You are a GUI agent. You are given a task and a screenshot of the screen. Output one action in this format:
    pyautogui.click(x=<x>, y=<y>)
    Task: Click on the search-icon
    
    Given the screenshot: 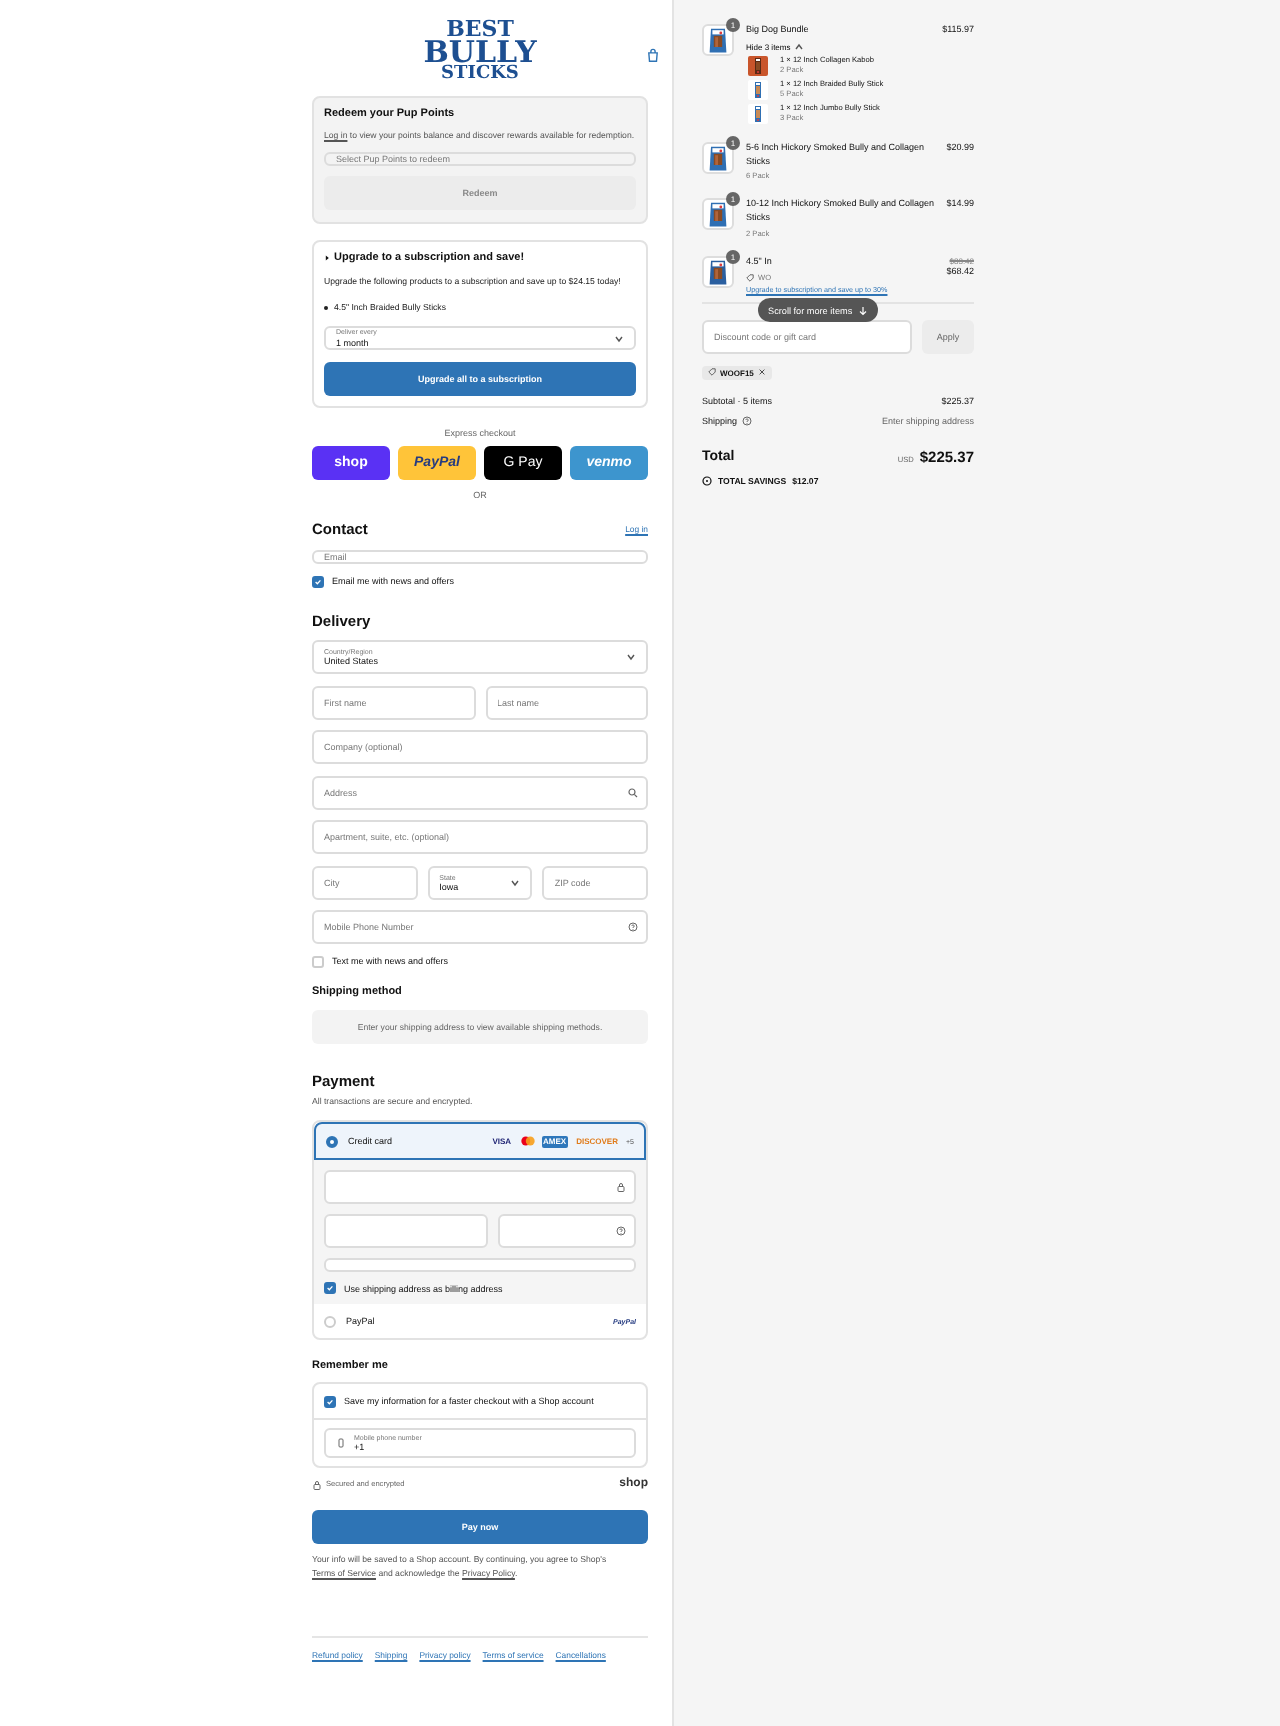 What is the action you would take?
    pyautogui.click(x=633, y=792)
    